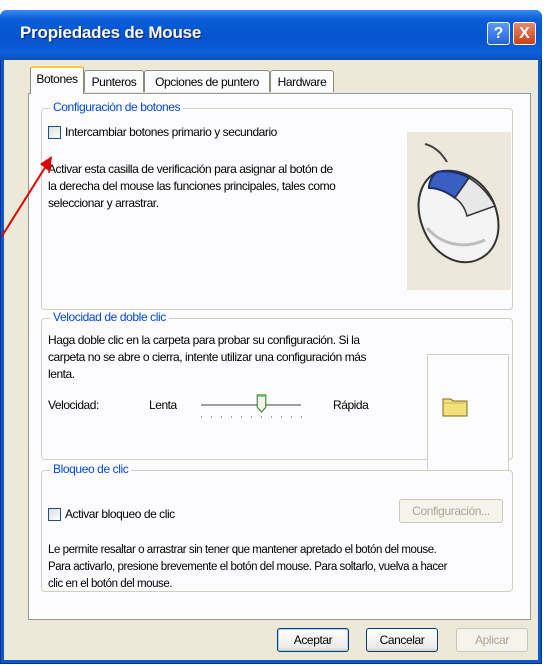  I want to click on swap-description-line3: seleccionar y arrastrar., so click(103, 203).